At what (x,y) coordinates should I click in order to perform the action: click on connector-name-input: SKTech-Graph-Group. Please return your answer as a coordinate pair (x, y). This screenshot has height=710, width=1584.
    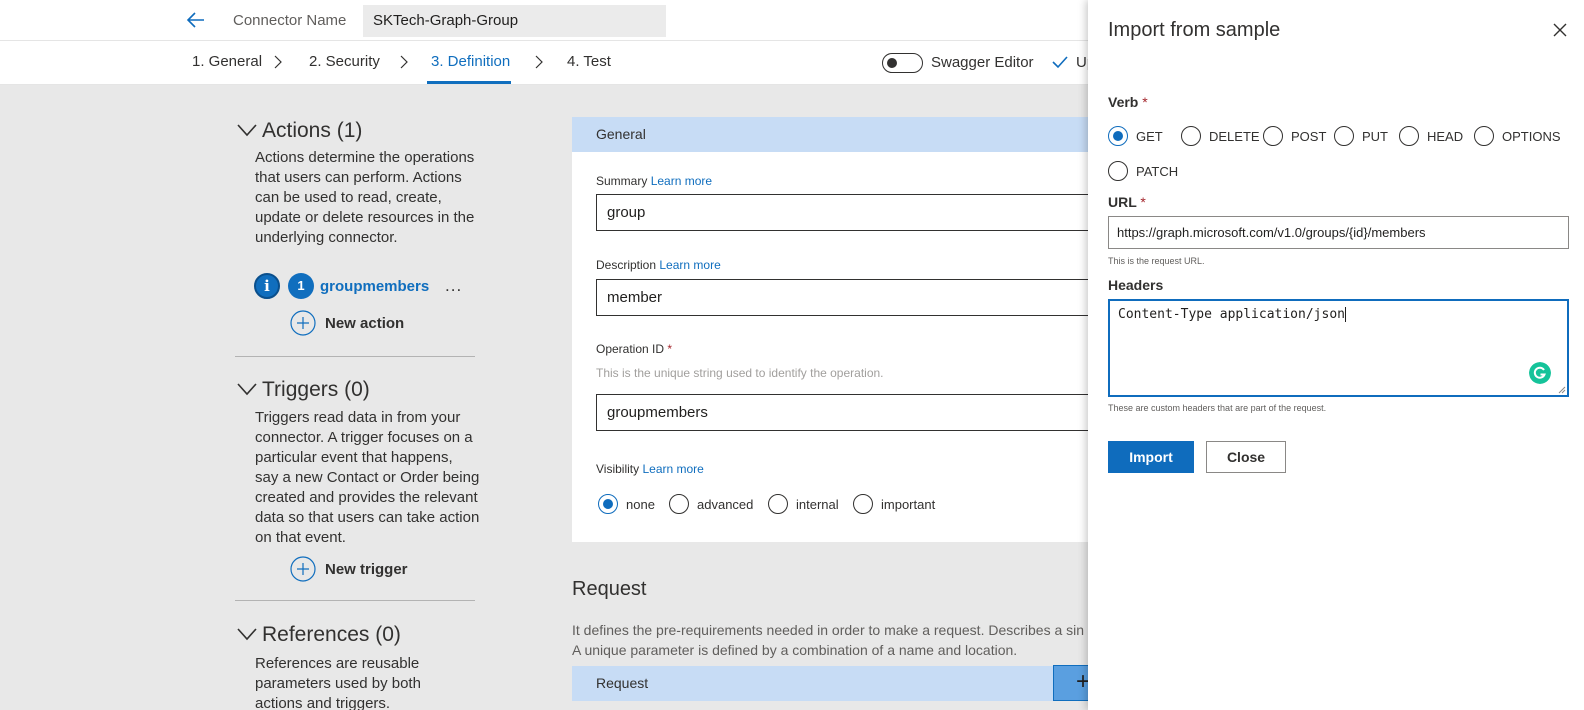
    Looking at the image, I should click on (514, 21).